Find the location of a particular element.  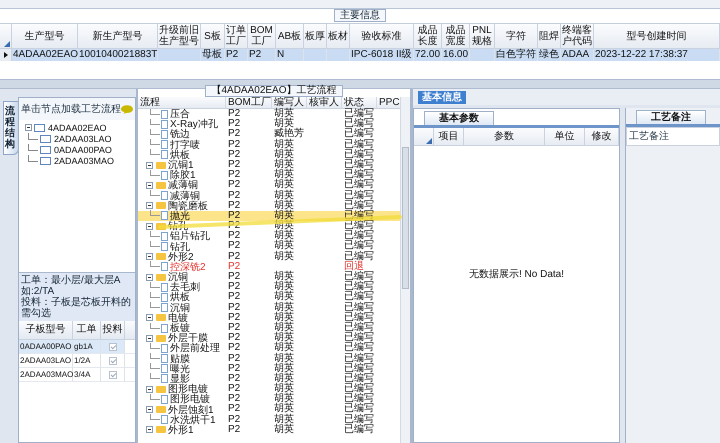

column-header: 生产型号 is located at coordinates (45, 36).